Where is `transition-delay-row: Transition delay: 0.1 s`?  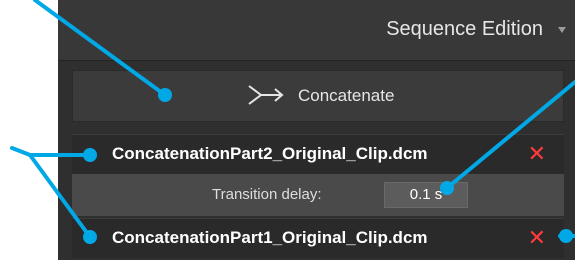 transition-delay-row: Transition delay: 0.1 s is located at coordinates (318, 195).